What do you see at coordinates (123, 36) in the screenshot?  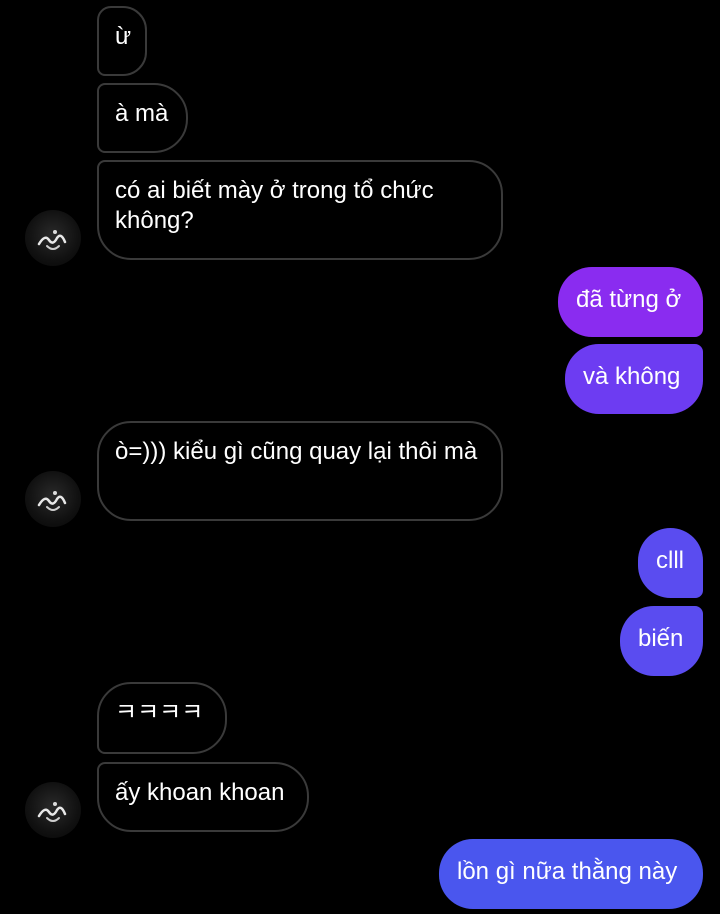 I see `message-text: ừ` at bounding box center [123, 36].